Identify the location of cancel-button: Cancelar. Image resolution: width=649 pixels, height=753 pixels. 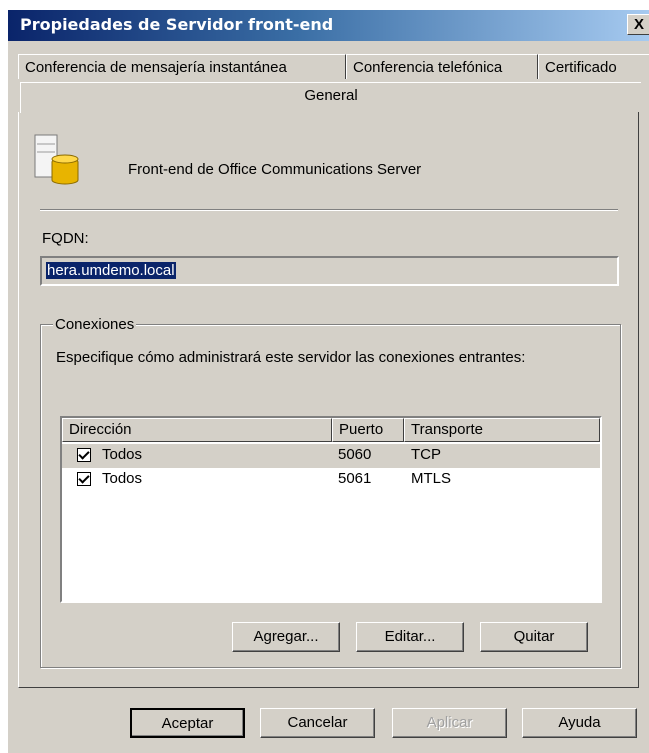
(317, 723).